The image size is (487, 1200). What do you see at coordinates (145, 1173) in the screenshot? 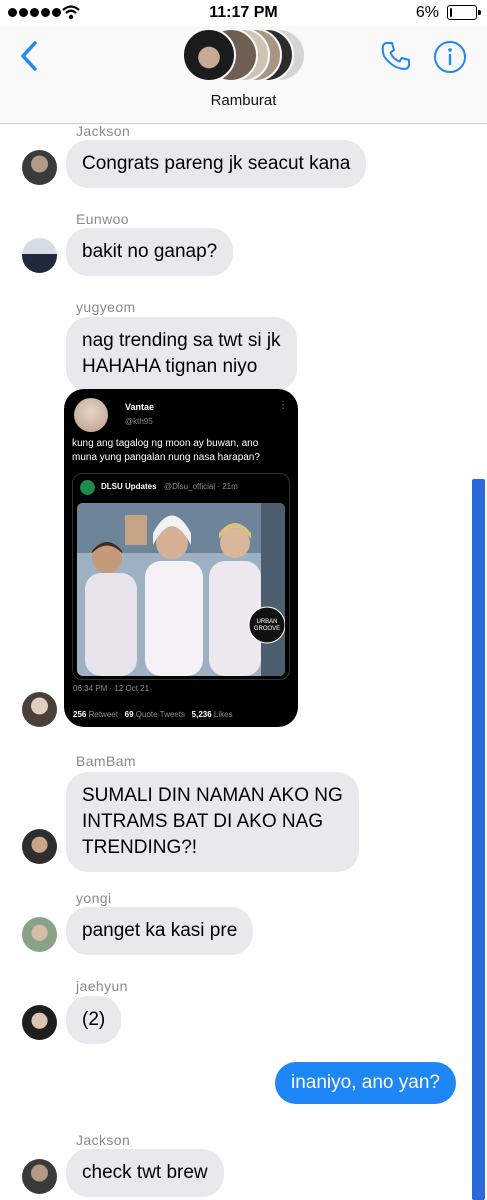
I see `message-bubble: check twt brew` at bounding box center [145, 1173].